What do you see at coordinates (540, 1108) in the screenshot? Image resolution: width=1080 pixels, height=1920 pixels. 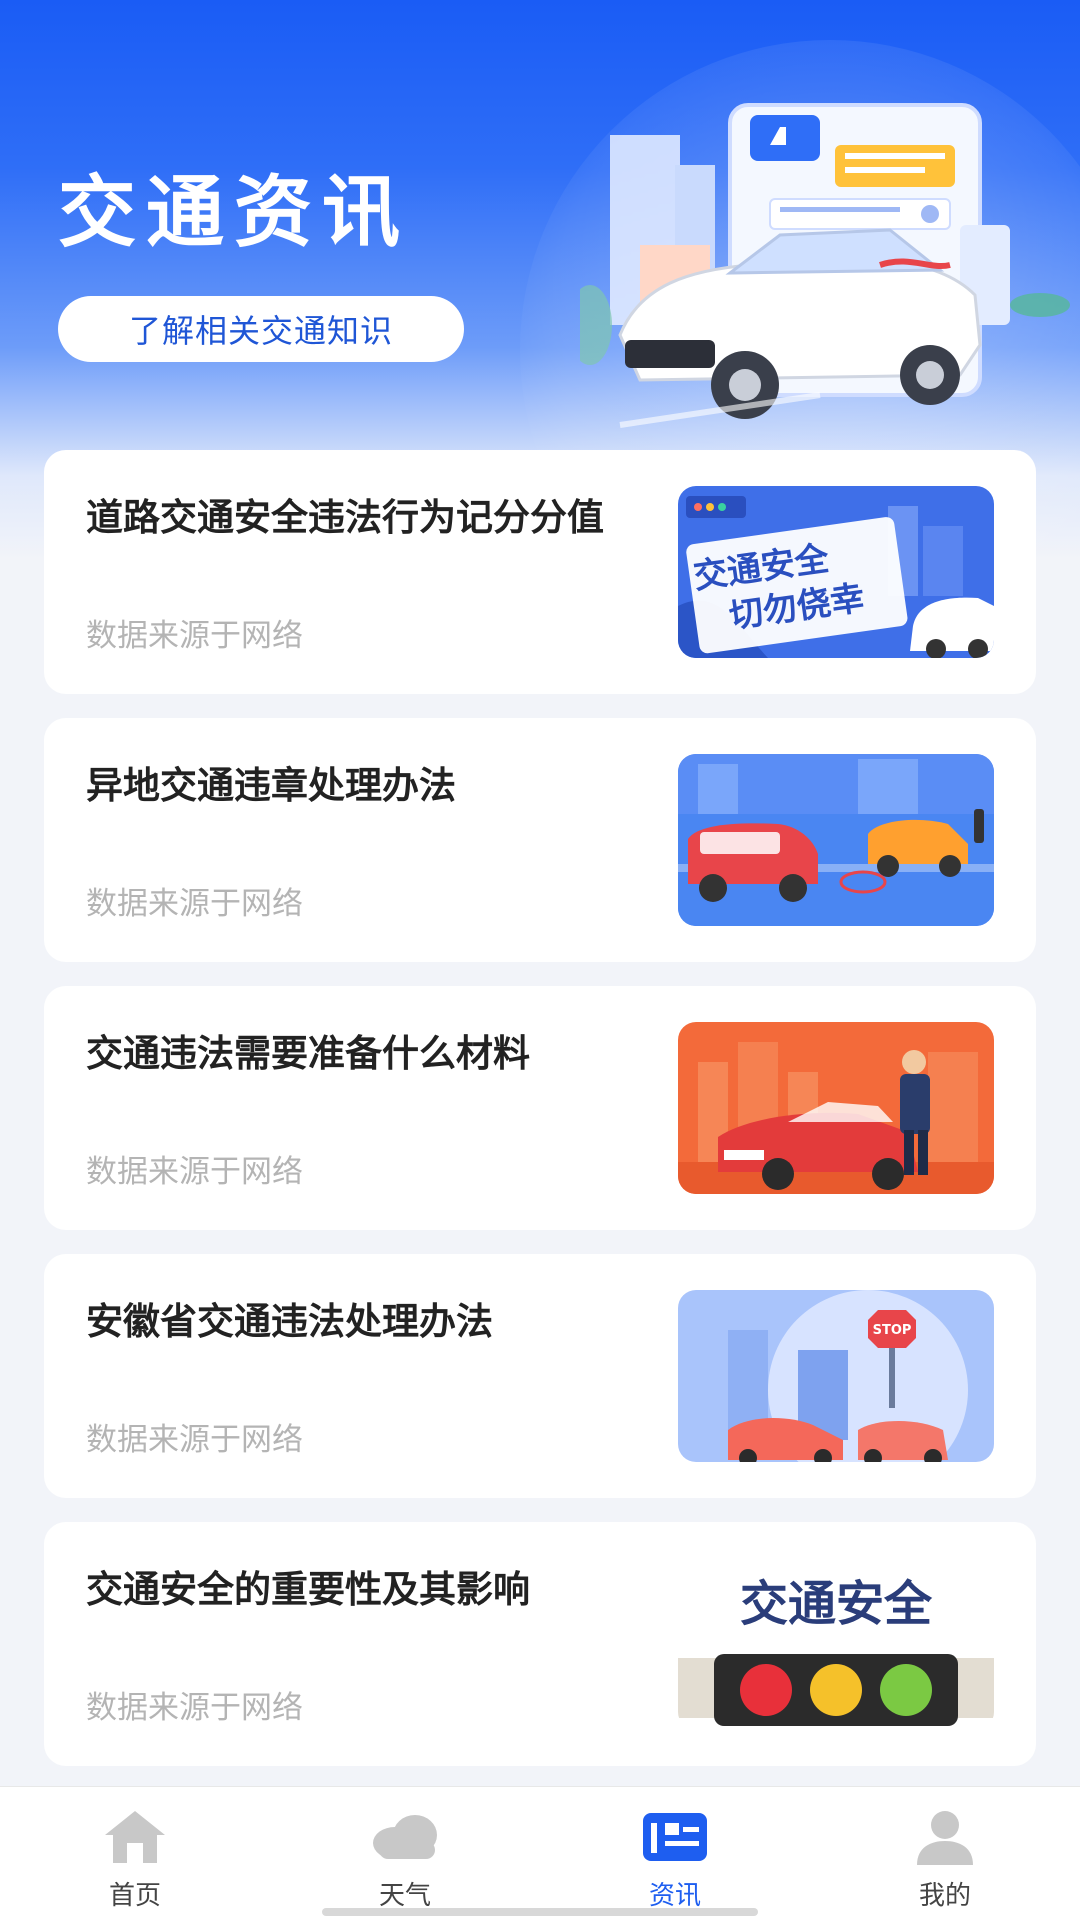 I see `news-card: 交通违法需要准备什么材料 数据来源于网络` at bounding box center [540, 1108].